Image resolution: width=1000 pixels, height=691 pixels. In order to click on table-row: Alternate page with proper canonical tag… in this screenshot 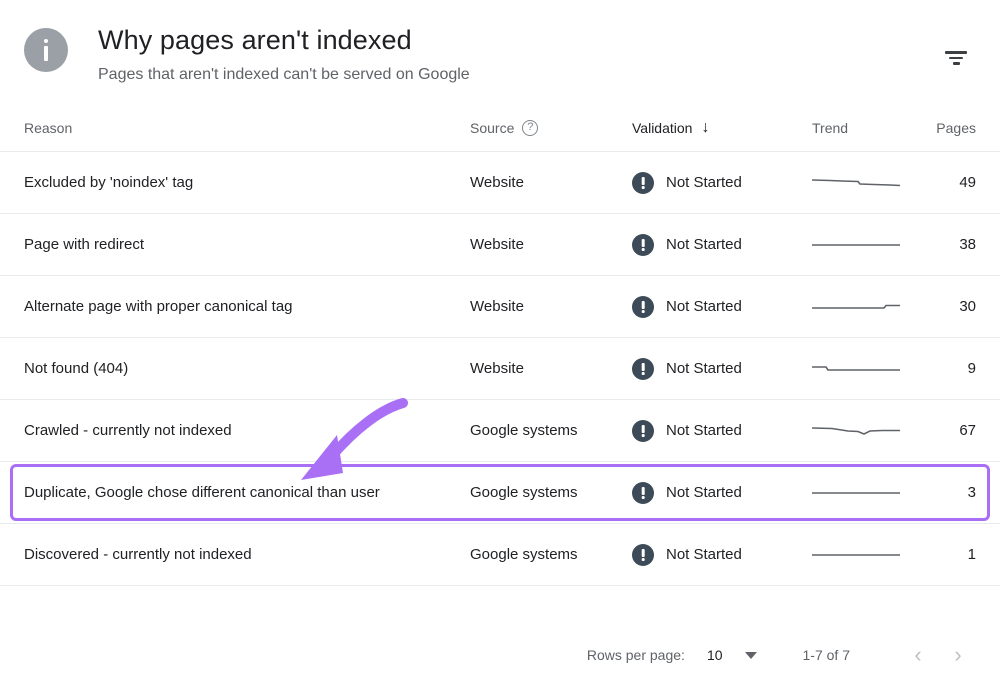, I will do `click(500, 307)`.